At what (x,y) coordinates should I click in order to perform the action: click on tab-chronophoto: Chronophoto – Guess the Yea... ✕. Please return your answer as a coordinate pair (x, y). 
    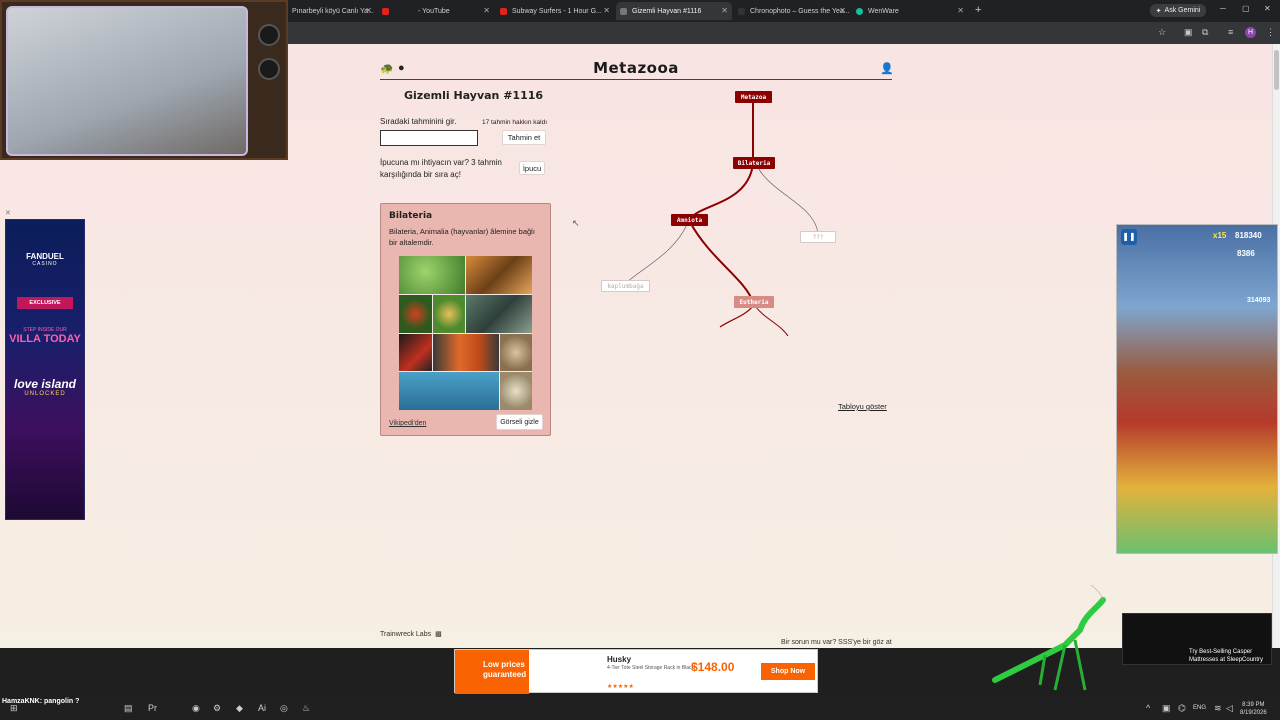
    Looking at the image, I should click on (792, 11).